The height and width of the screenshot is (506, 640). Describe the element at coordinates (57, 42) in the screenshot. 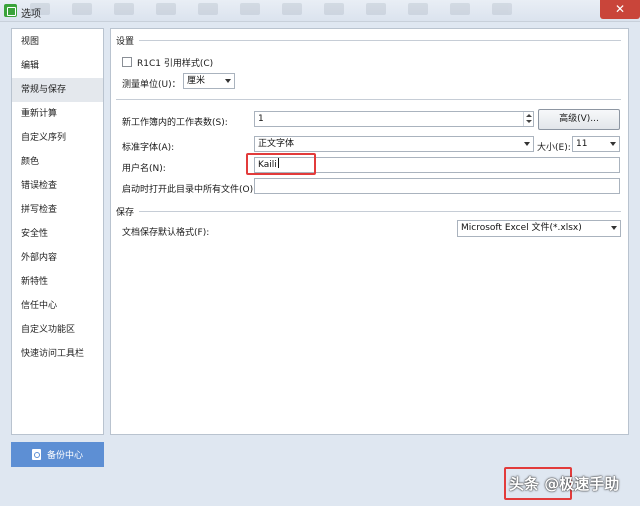

I see `sidebar-item-view: 视图` at that location.